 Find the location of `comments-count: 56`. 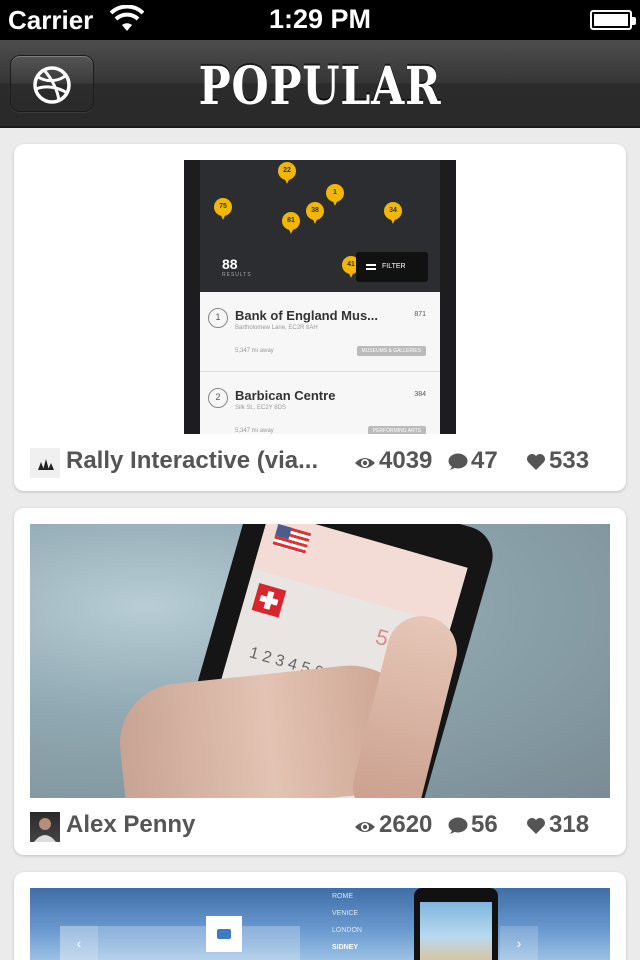

comments-count: 56 is located at coordinates (473, 825).